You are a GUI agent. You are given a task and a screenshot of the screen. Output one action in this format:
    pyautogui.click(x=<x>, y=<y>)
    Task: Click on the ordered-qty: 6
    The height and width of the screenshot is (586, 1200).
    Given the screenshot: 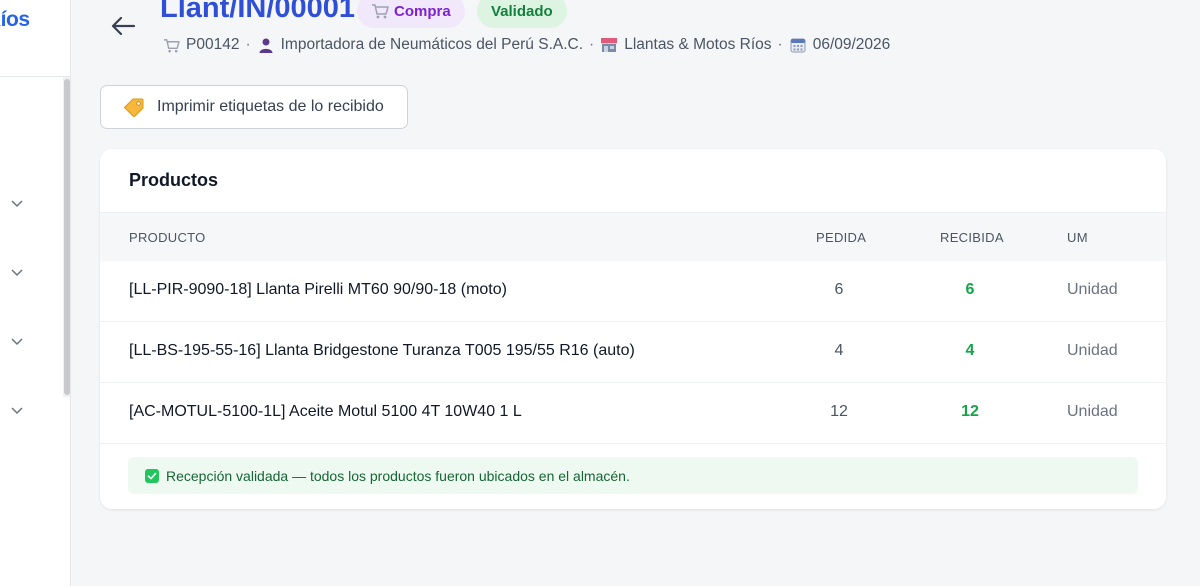 What is the action you would take?
    pyautogui.click(x=839, y=289)
    